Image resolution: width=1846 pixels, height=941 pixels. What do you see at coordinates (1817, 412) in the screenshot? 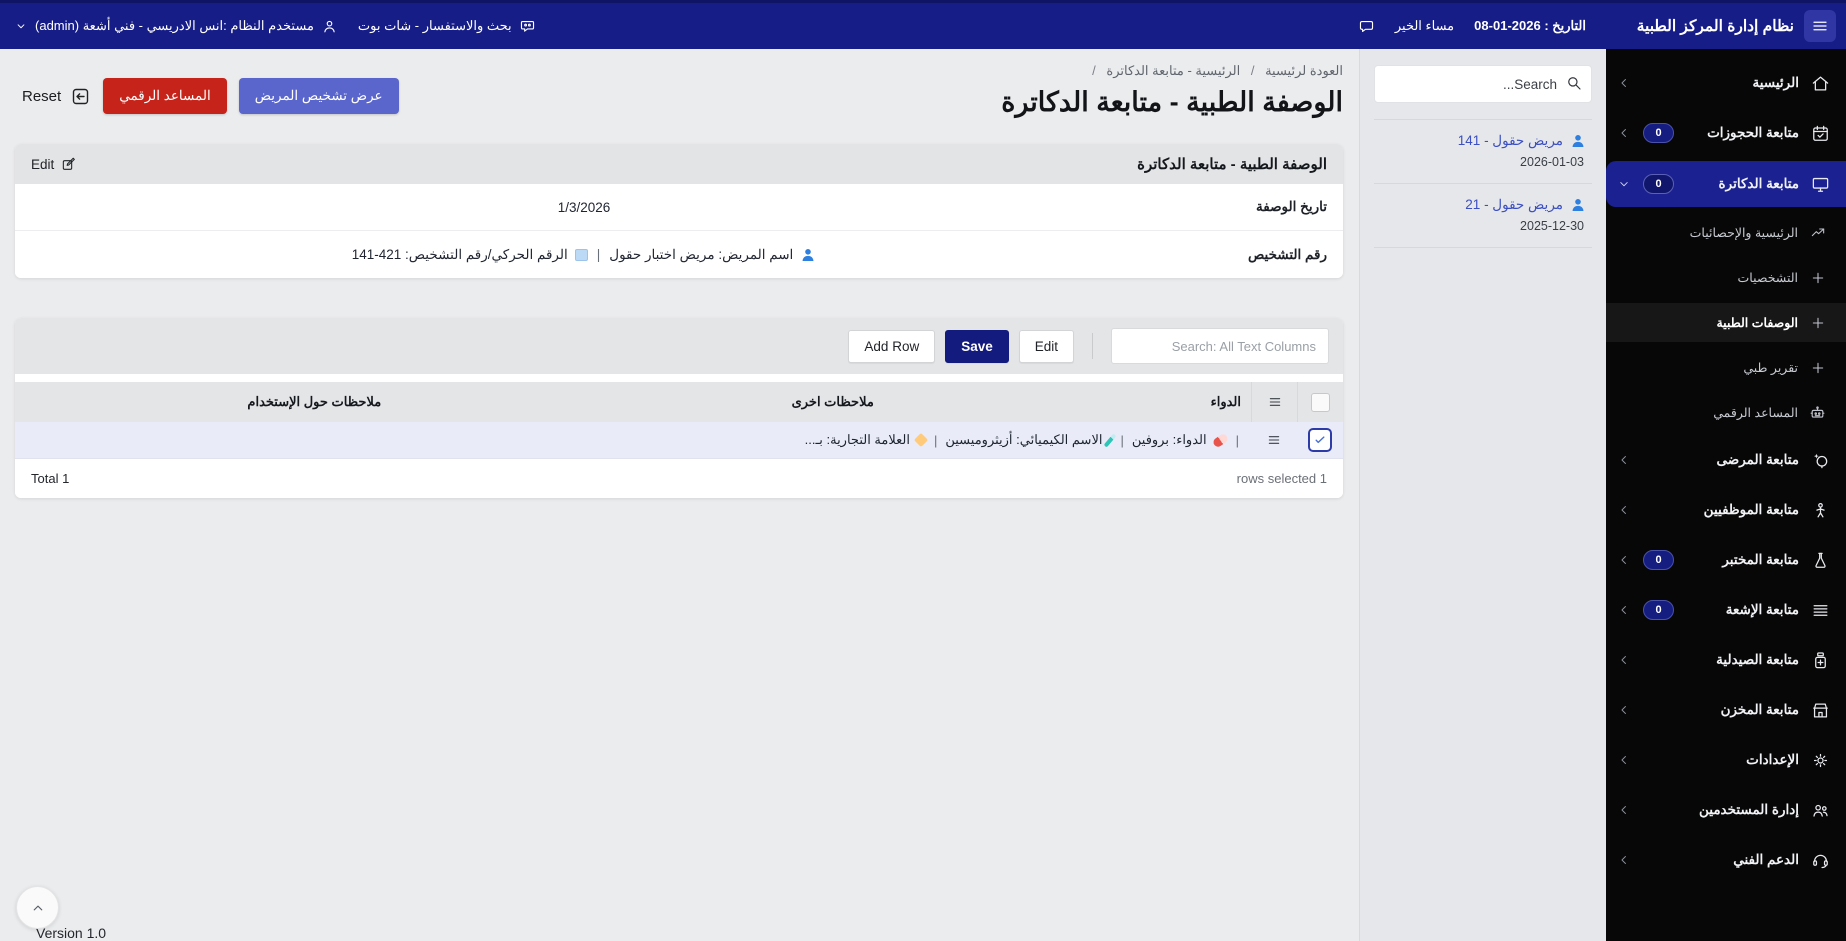
I see `robot-icon` at bounding box center [1817, 412].